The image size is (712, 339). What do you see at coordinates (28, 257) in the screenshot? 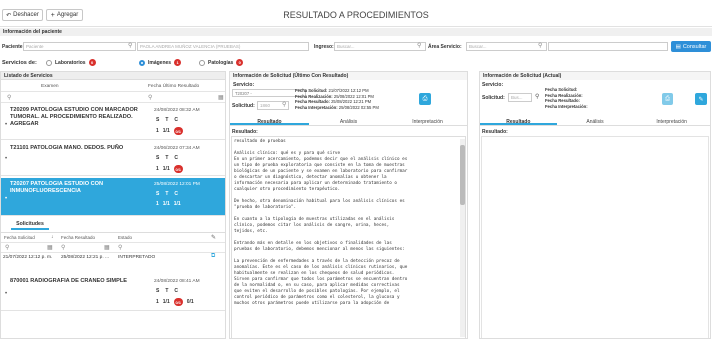
I see `solicitud-fecha: 21/07/2022 12:12 p. m.` at bounding box center [28, 257].